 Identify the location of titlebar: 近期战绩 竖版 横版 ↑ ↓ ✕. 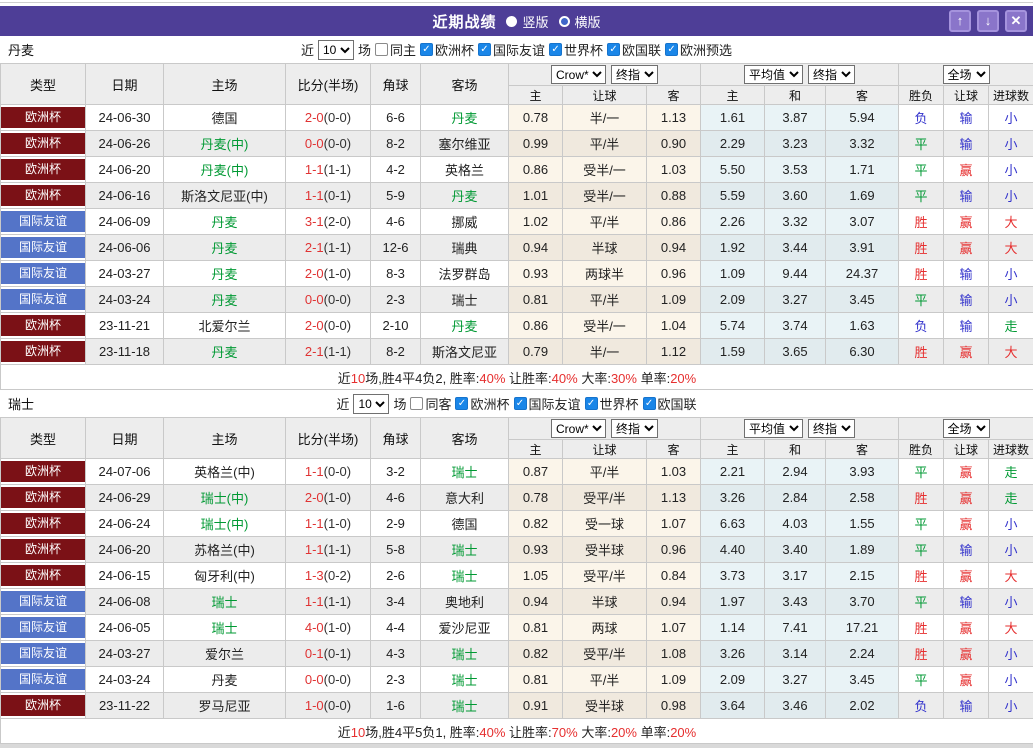
(516, 21).